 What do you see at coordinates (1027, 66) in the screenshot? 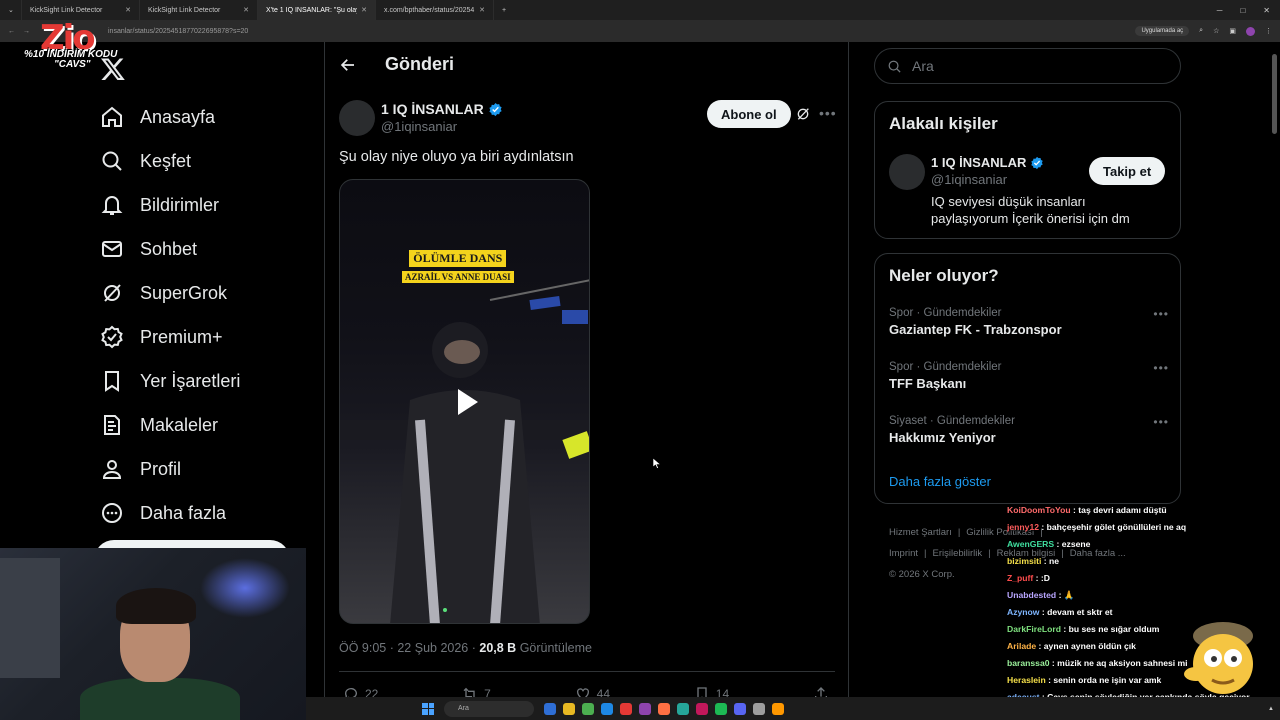
I see `search-input: Ara` at bounding box center [1027, 66].